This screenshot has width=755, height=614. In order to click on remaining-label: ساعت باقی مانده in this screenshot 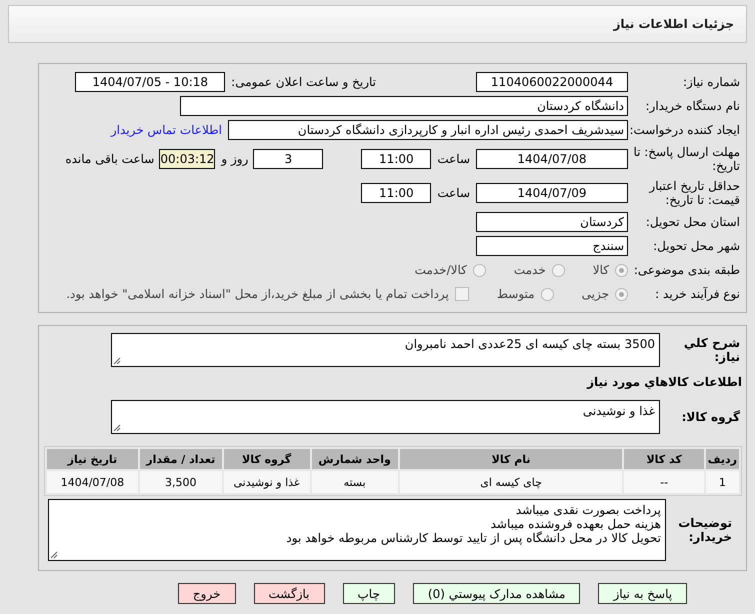, I will do `click(109, 159)`.